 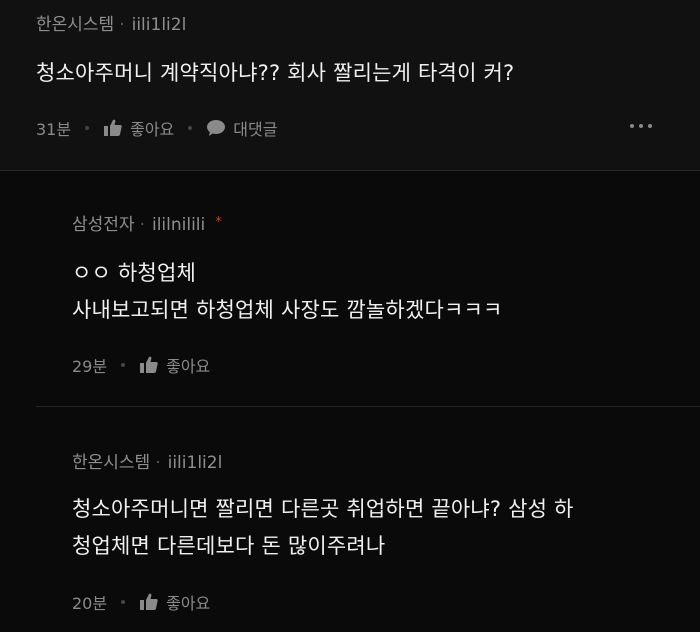 I want to click on reply-text-line: ㅇㅇ 하청업체, so click(x=134, y=273).